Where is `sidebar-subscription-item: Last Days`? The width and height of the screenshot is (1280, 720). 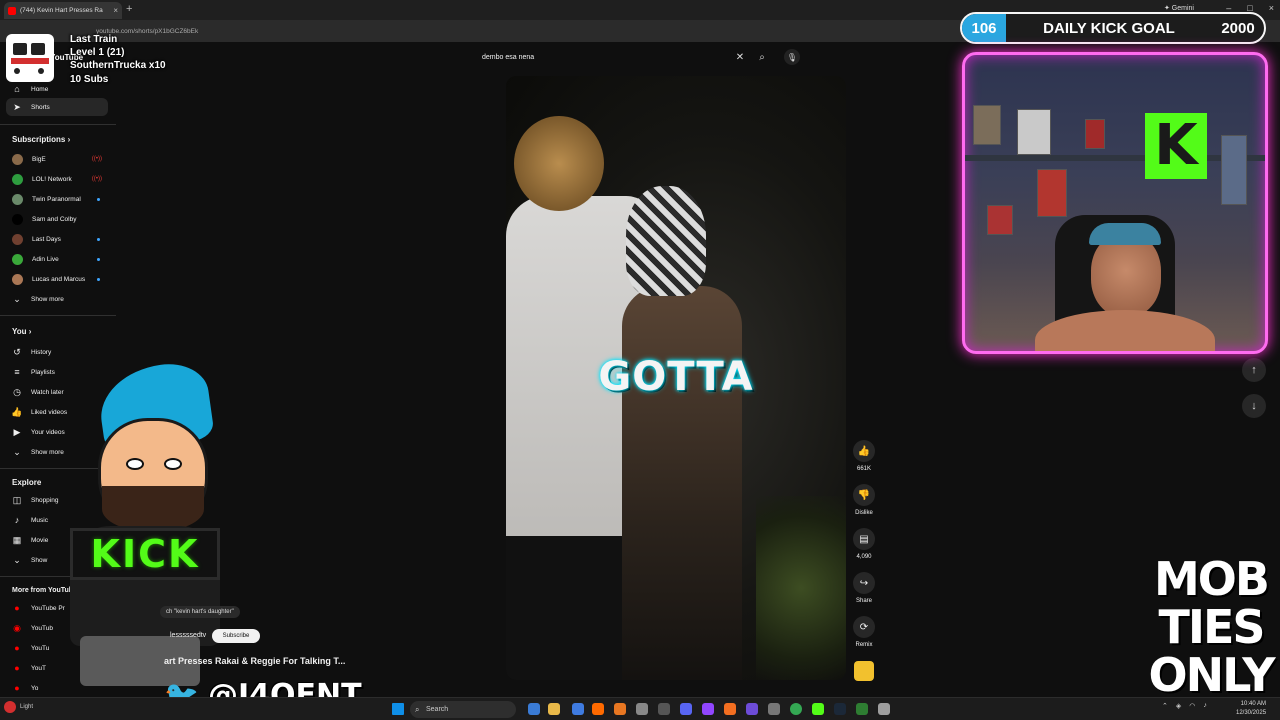 sidebar-subscription-item: Last Days is located at coordinates (57, 239).